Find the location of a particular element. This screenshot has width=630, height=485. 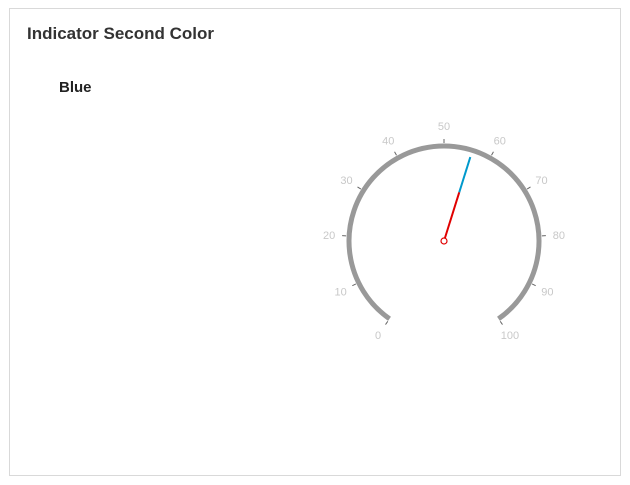

gauge-tick-label: 90 is located at coordinates (547, 292).